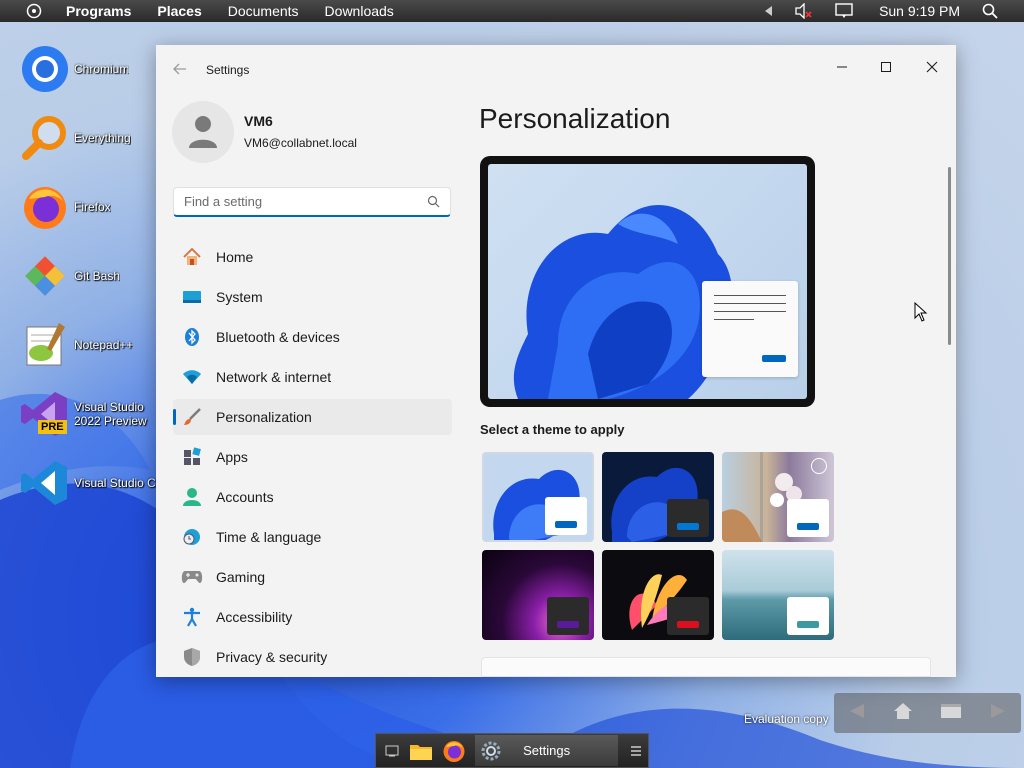  Describe the element at coordinates (45, 483) in the screenshot. I see `vscode-icon` at that location.